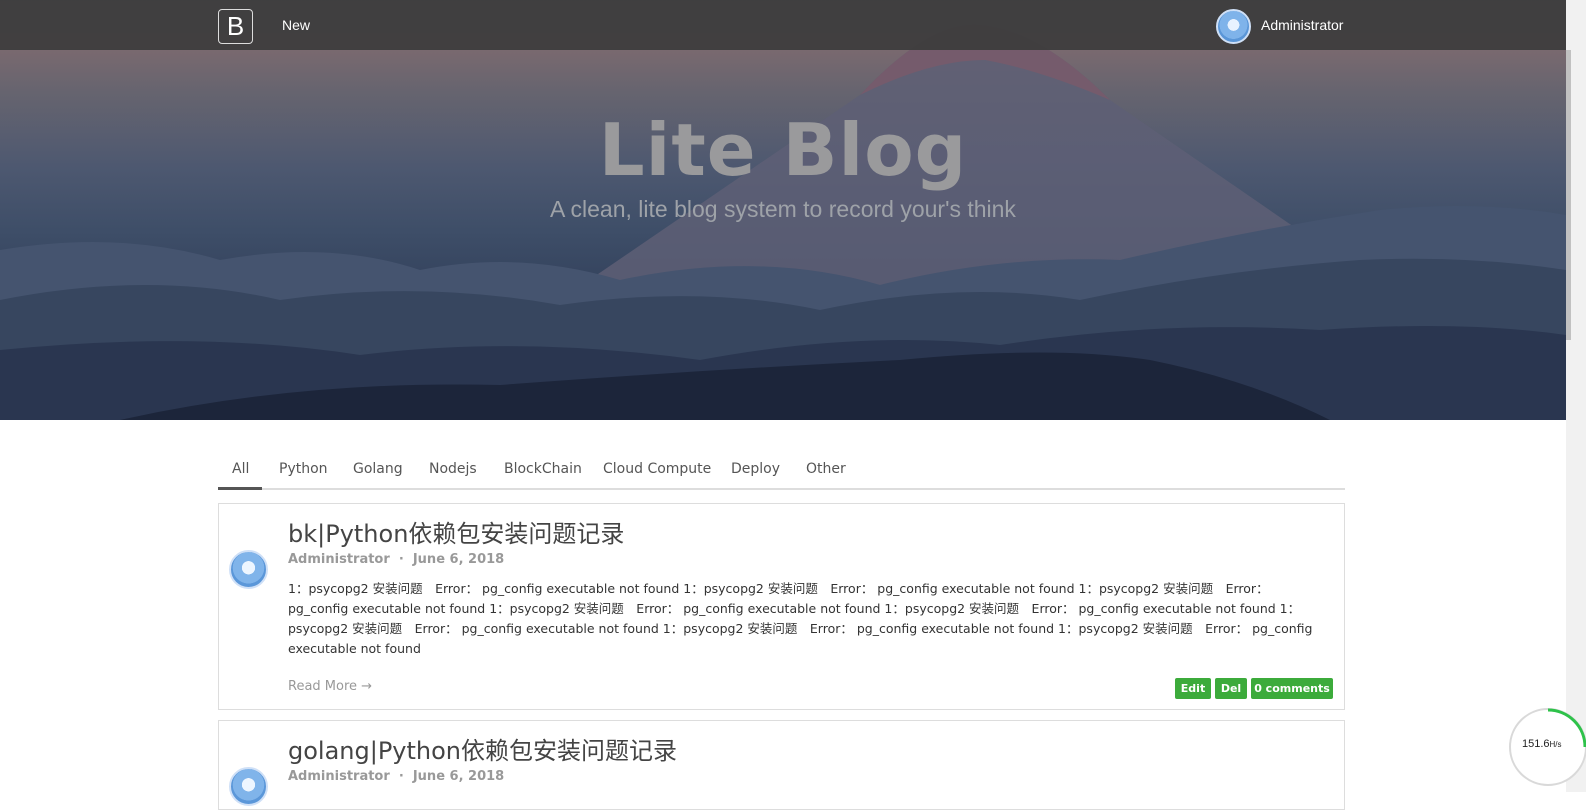  I want to click on tab-other: Other, so click(826, 469).